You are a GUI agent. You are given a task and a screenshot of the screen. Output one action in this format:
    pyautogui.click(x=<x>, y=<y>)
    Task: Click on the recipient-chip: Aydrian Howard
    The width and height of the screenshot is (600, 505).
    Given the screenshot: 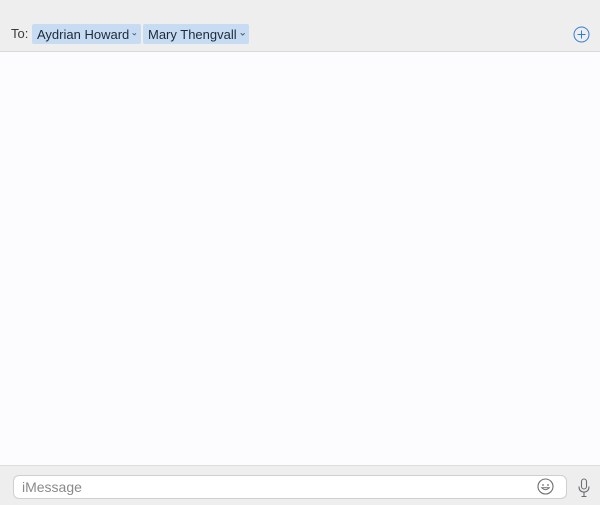 What is the action you would take?
    pyautogui.click(x=86, y=34)
    